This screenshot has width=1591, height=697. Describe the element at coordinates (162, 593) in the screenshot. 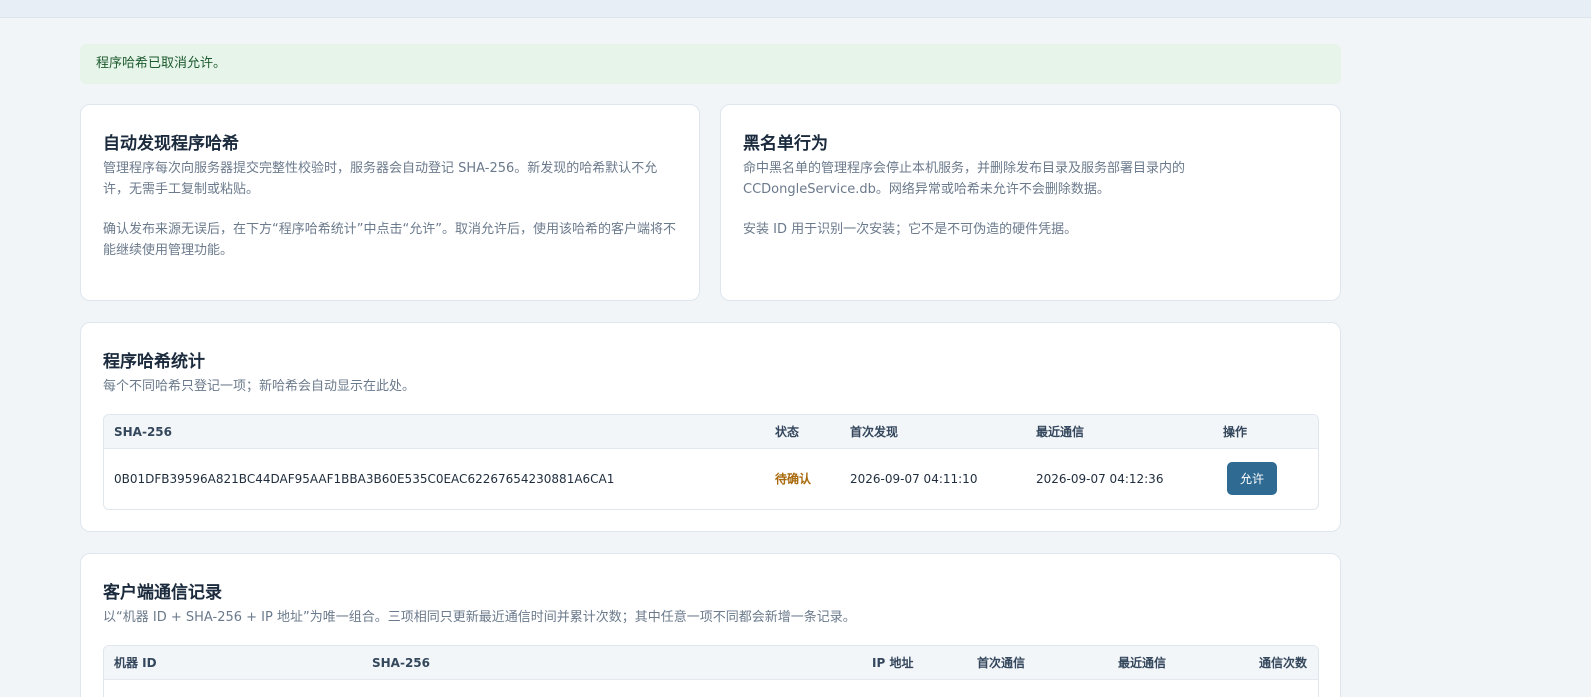

I see `client-log-title: 客户端通信记录` at that location.